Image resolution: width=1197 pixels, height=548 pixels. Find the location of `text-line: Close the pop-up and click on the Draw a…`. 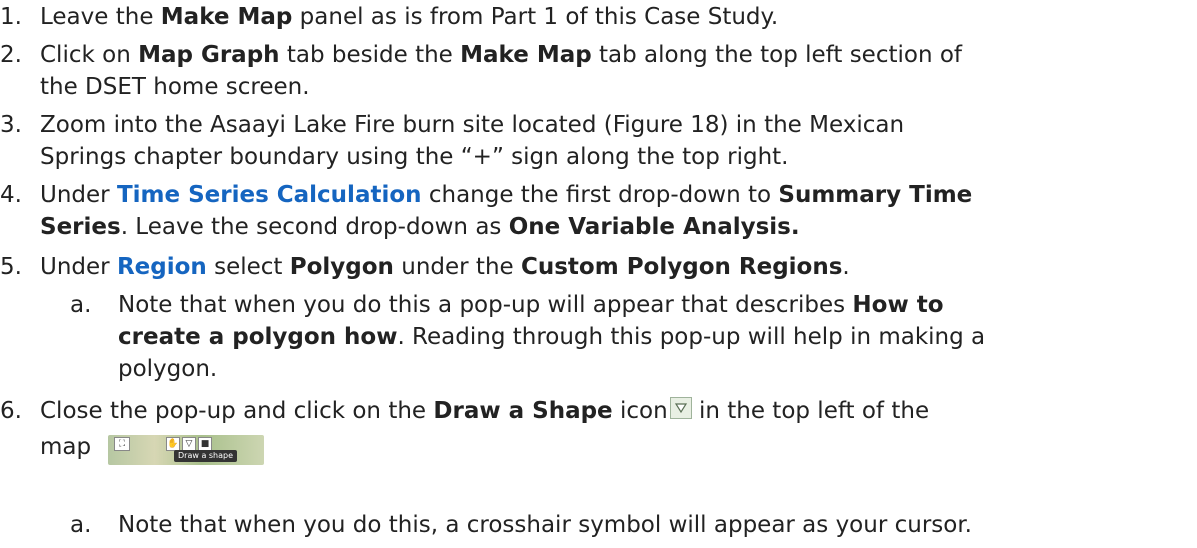

text-line: Close the pop-up and click on the Draw a… is located at coordinates (484, 411).